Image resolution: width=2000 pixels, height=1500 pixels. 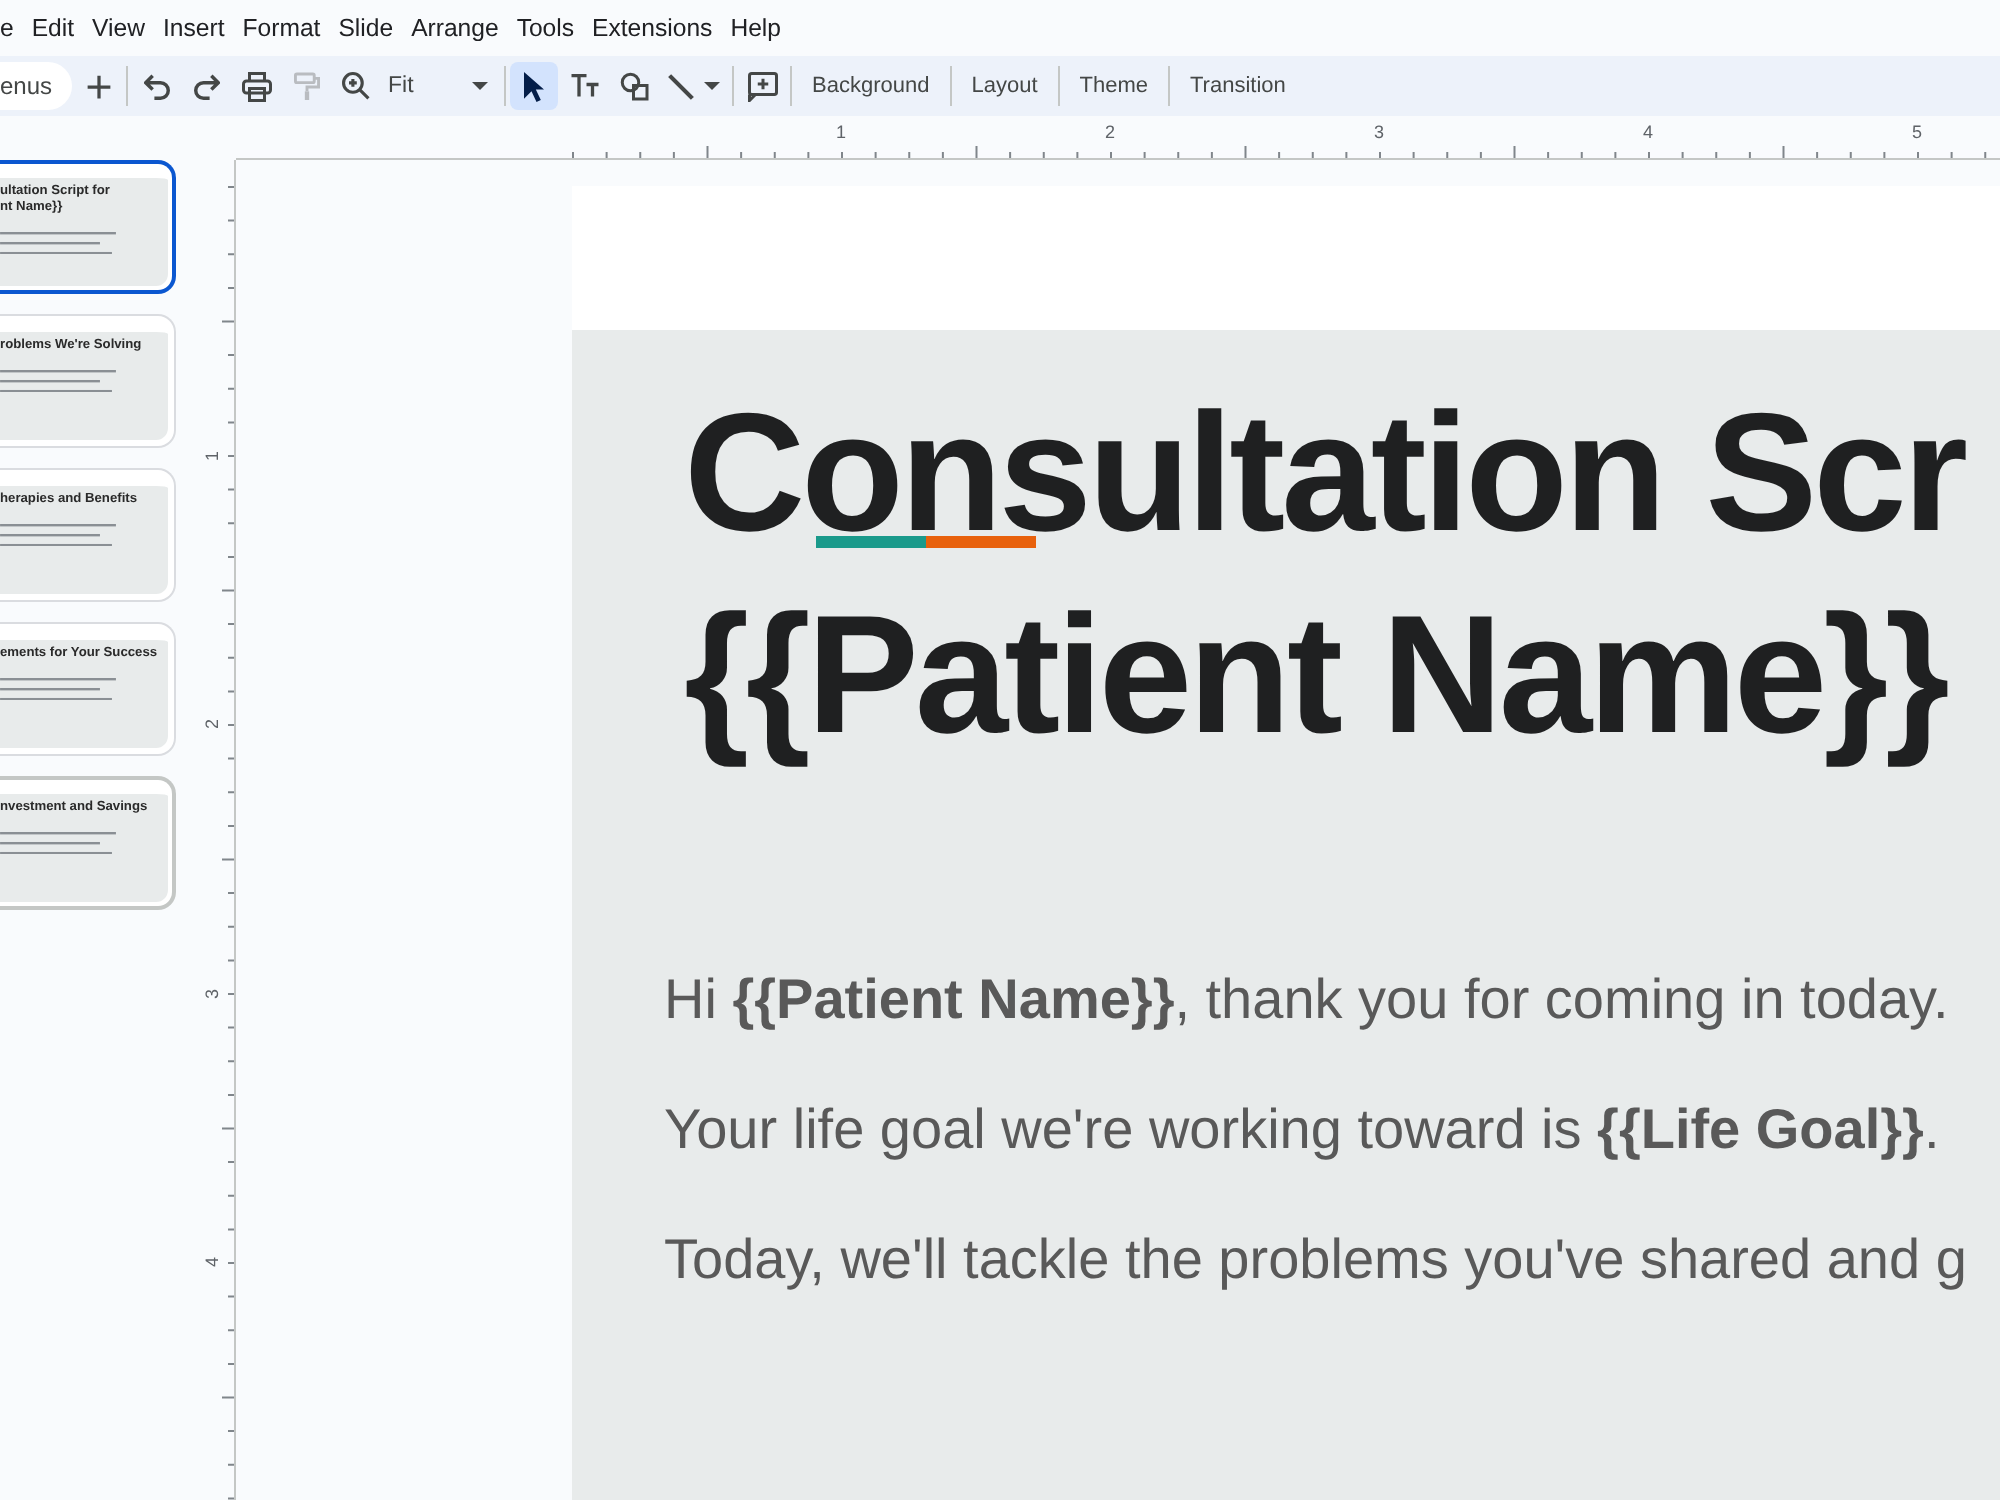 I want to click on menu-item: Help, so click(x=755, y=28).